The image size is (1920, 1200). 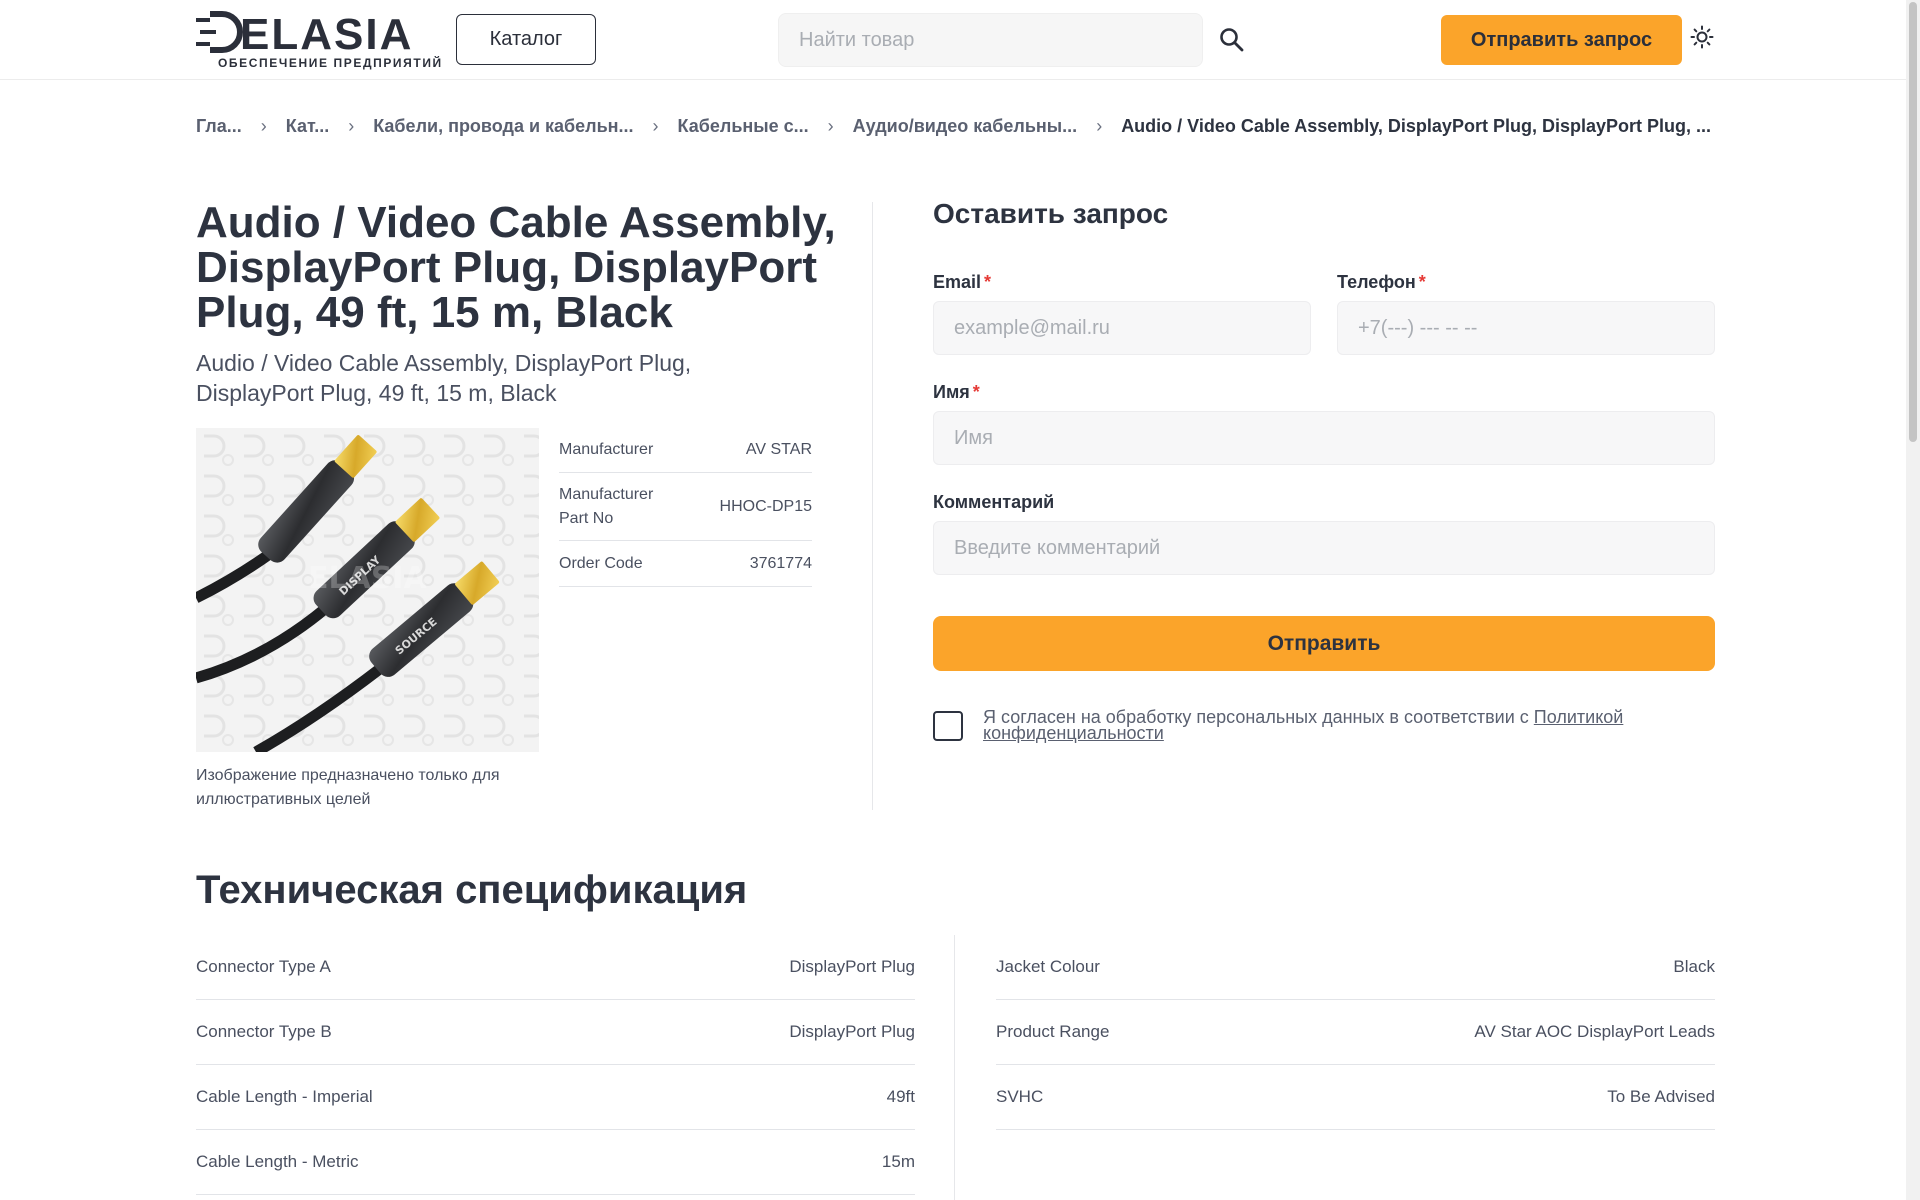 I want to click on logo: ELASIA ОБЕСПЕЧЕНИЕ ПРЕДПРИЯТИЙ, so click(x=318, y=41).